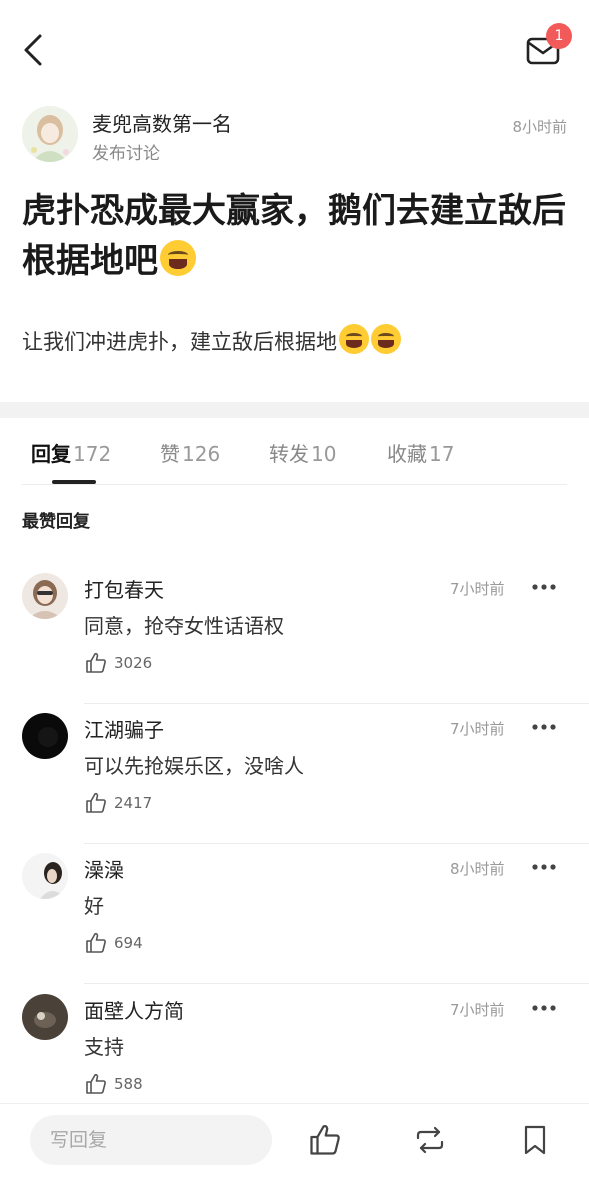 Image resolution: width=589 pixels, height=1201 pixels. I want to click on section-title: 最赞回复, so click(56, 522).